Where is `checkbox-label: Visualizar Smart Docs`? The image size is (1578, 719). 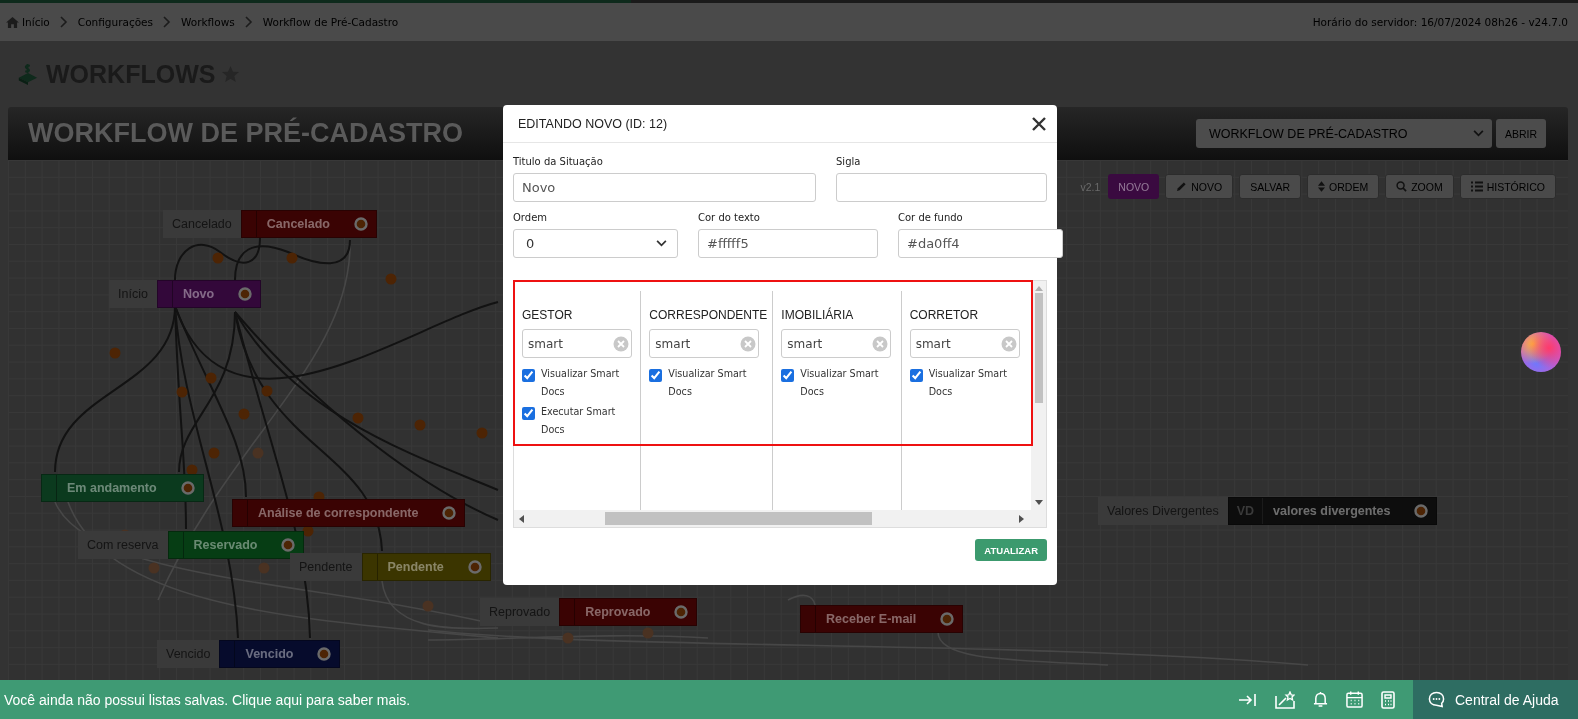 checkbox-label: Visualizar Smart Docs is located at coordinates (581, 383).